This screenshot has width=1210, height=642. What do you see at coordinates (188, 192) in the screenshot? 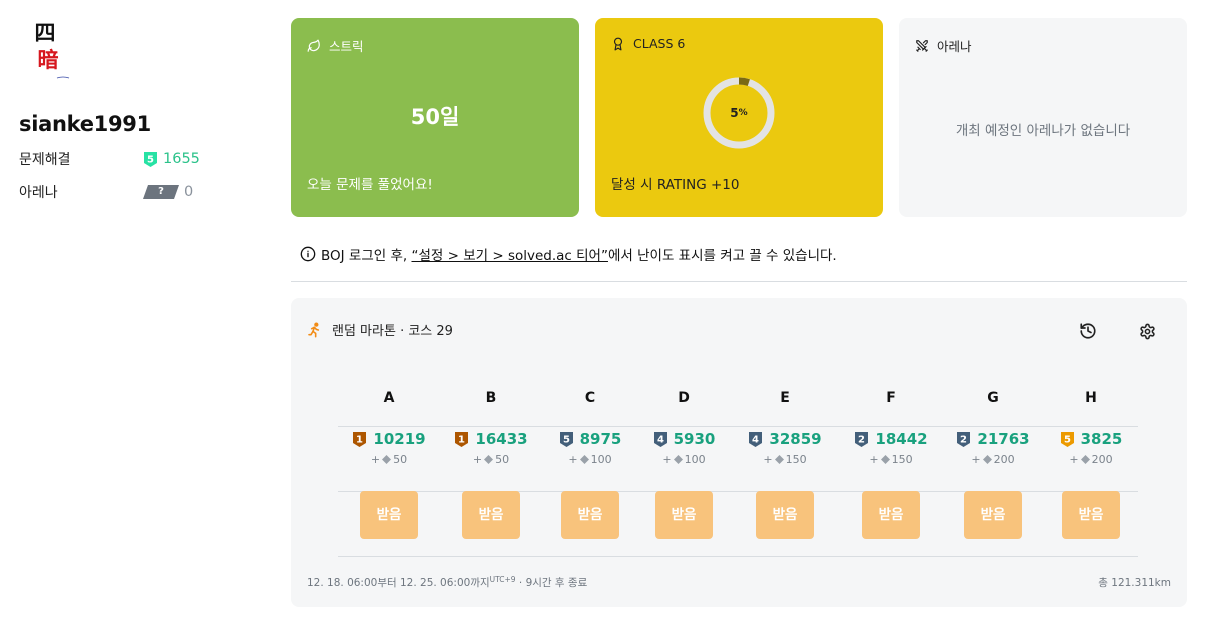
I see `arena-rating: 0` at bounding box center [188, 192].